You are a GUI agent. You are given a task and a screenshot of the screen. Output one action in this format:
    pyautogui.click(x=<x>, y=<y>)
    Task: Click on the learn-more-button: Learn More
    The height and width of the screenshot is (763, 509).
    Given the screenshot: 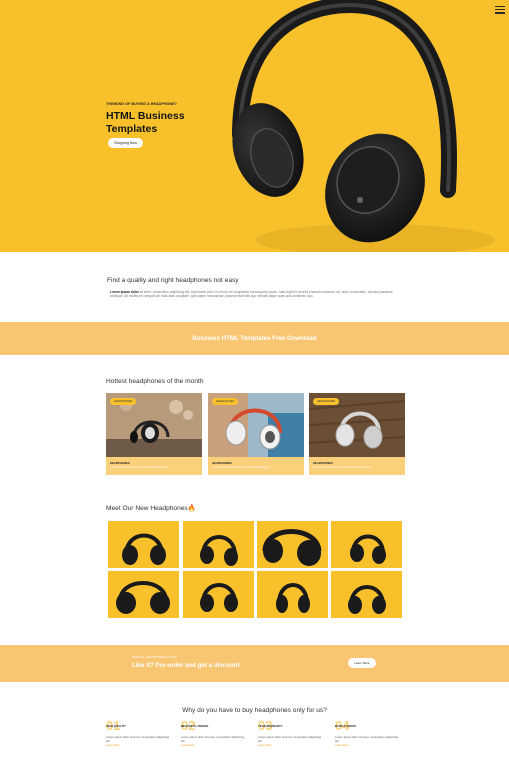 What is the action you would take?
    pyautogui.click(x=362, y=663)
    